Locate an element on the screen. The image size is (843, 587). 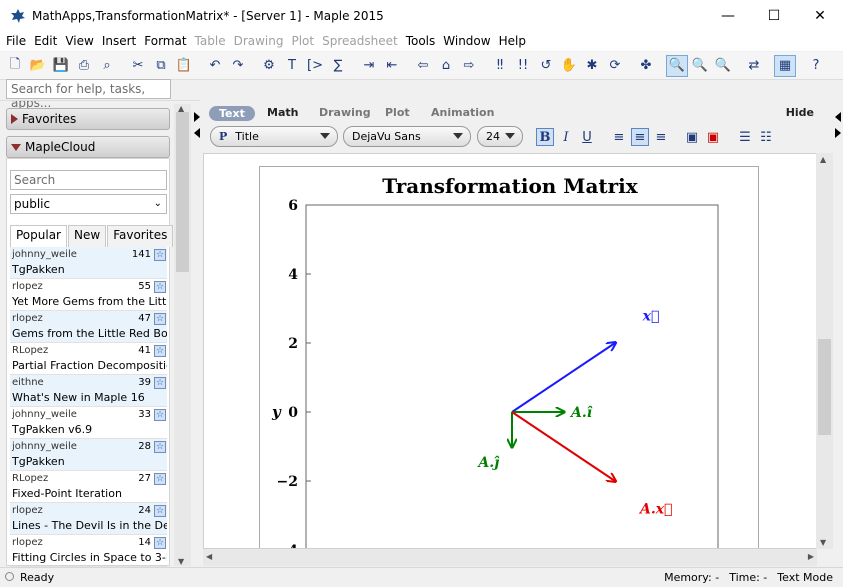
forward-arrow-icon: ⇨ is located at coordinates (469, 66).